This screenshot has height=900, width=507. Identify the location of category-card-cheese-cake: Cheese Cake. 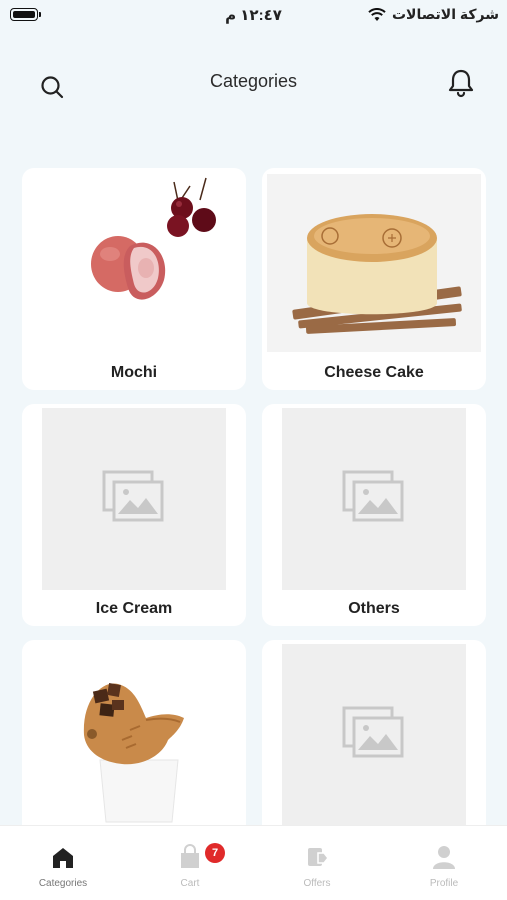
(374, 279).